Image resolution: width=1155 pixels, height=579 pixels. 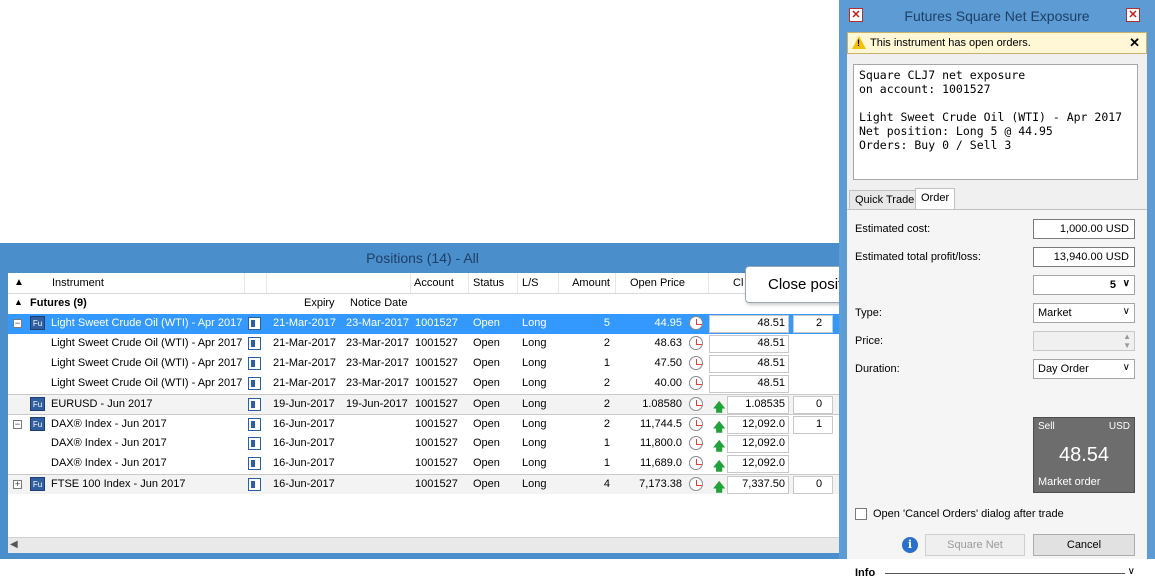 I want to click on duration-value: Day Order, so click(x=1063, y=369).